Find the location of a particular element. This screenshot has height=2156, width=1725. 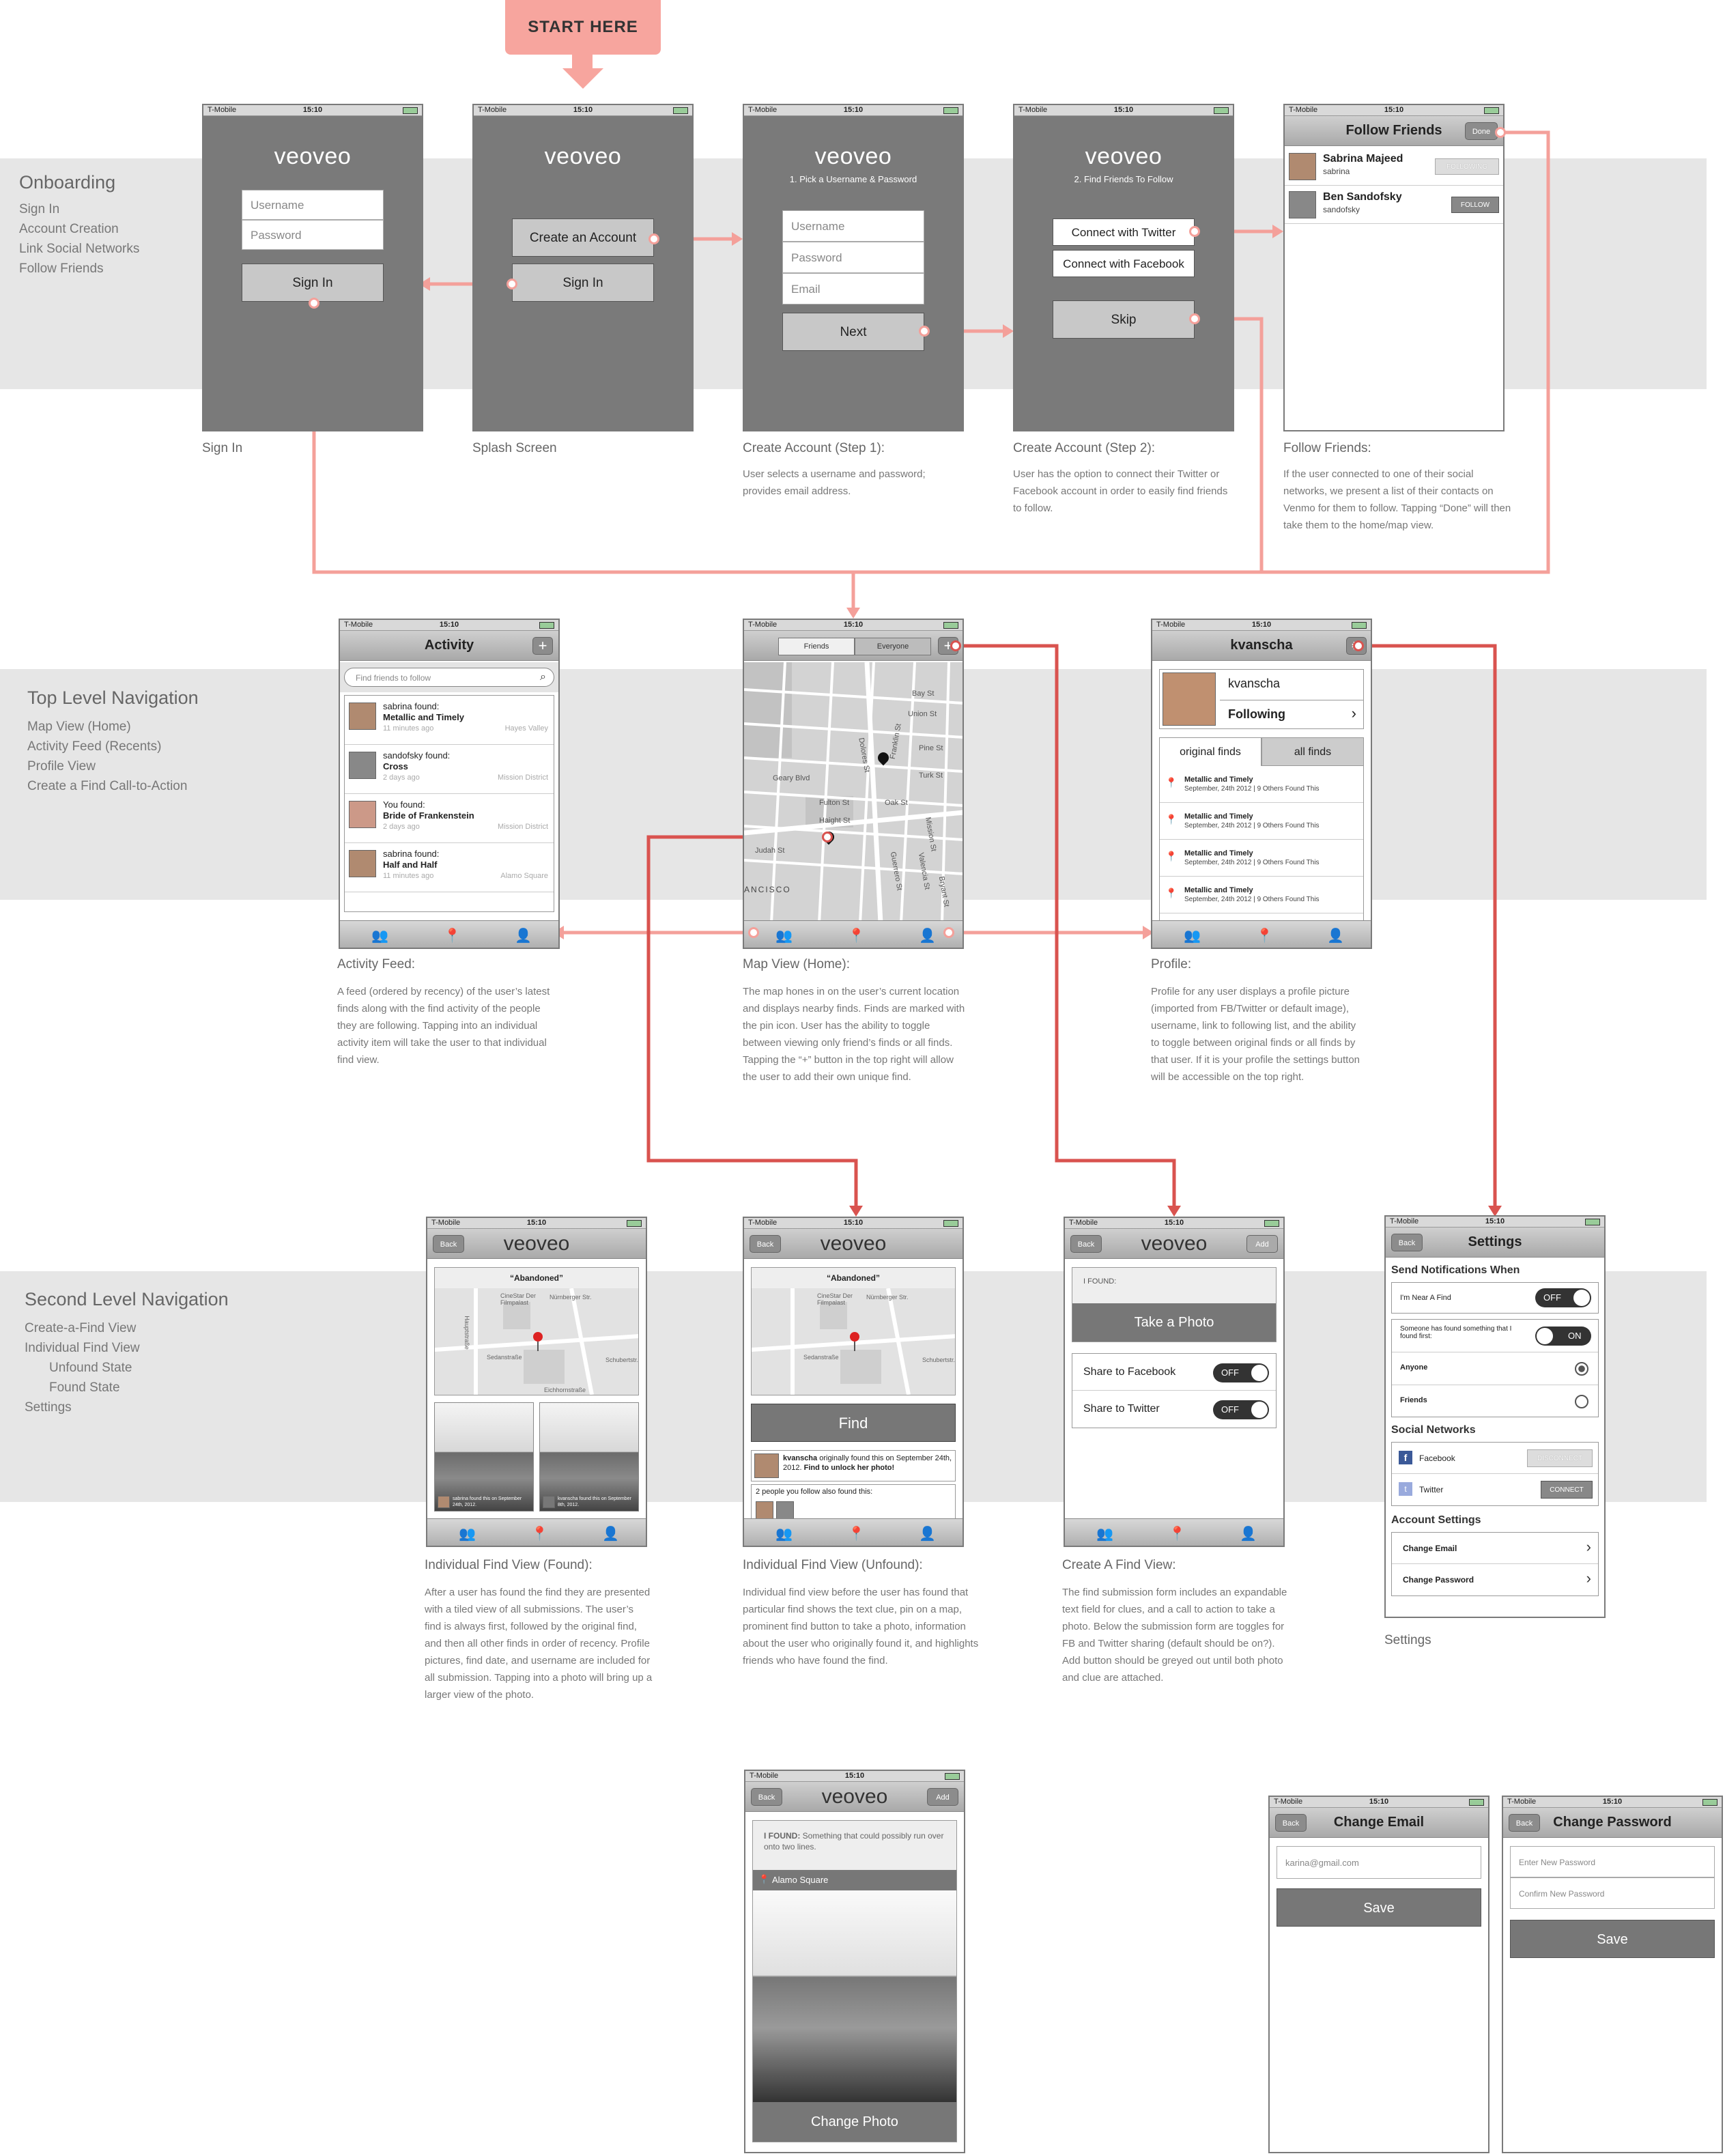

done-button: Done is located at coordinates (1481, 131).